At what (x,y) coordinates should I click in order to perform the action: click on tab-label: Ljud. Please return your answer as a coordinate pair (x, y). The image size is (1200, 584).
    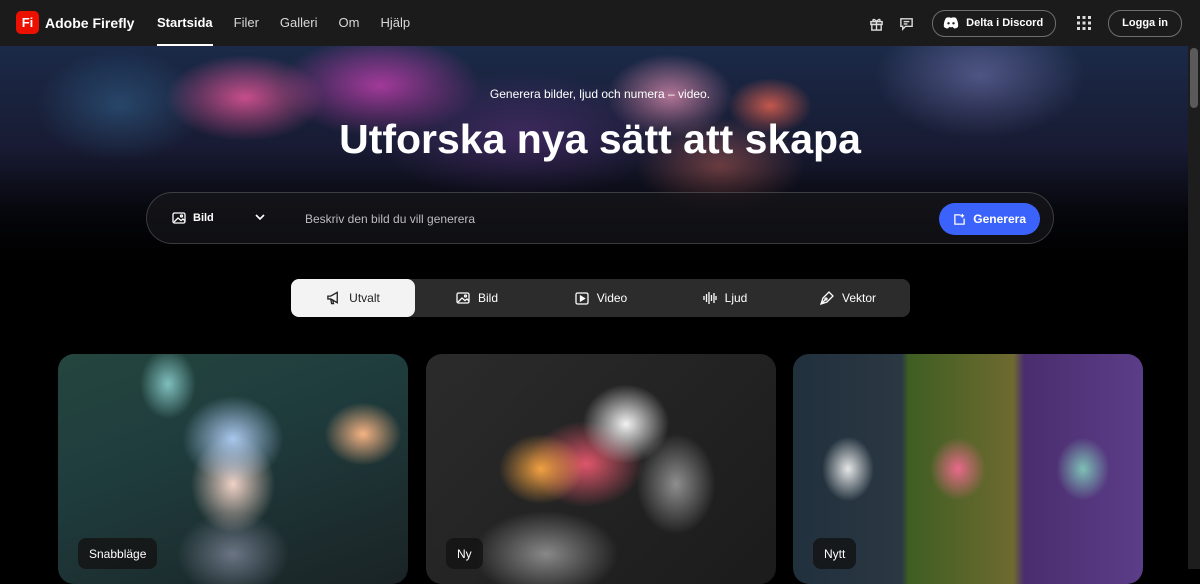
    Looking at the image, I should click on (736, 298).